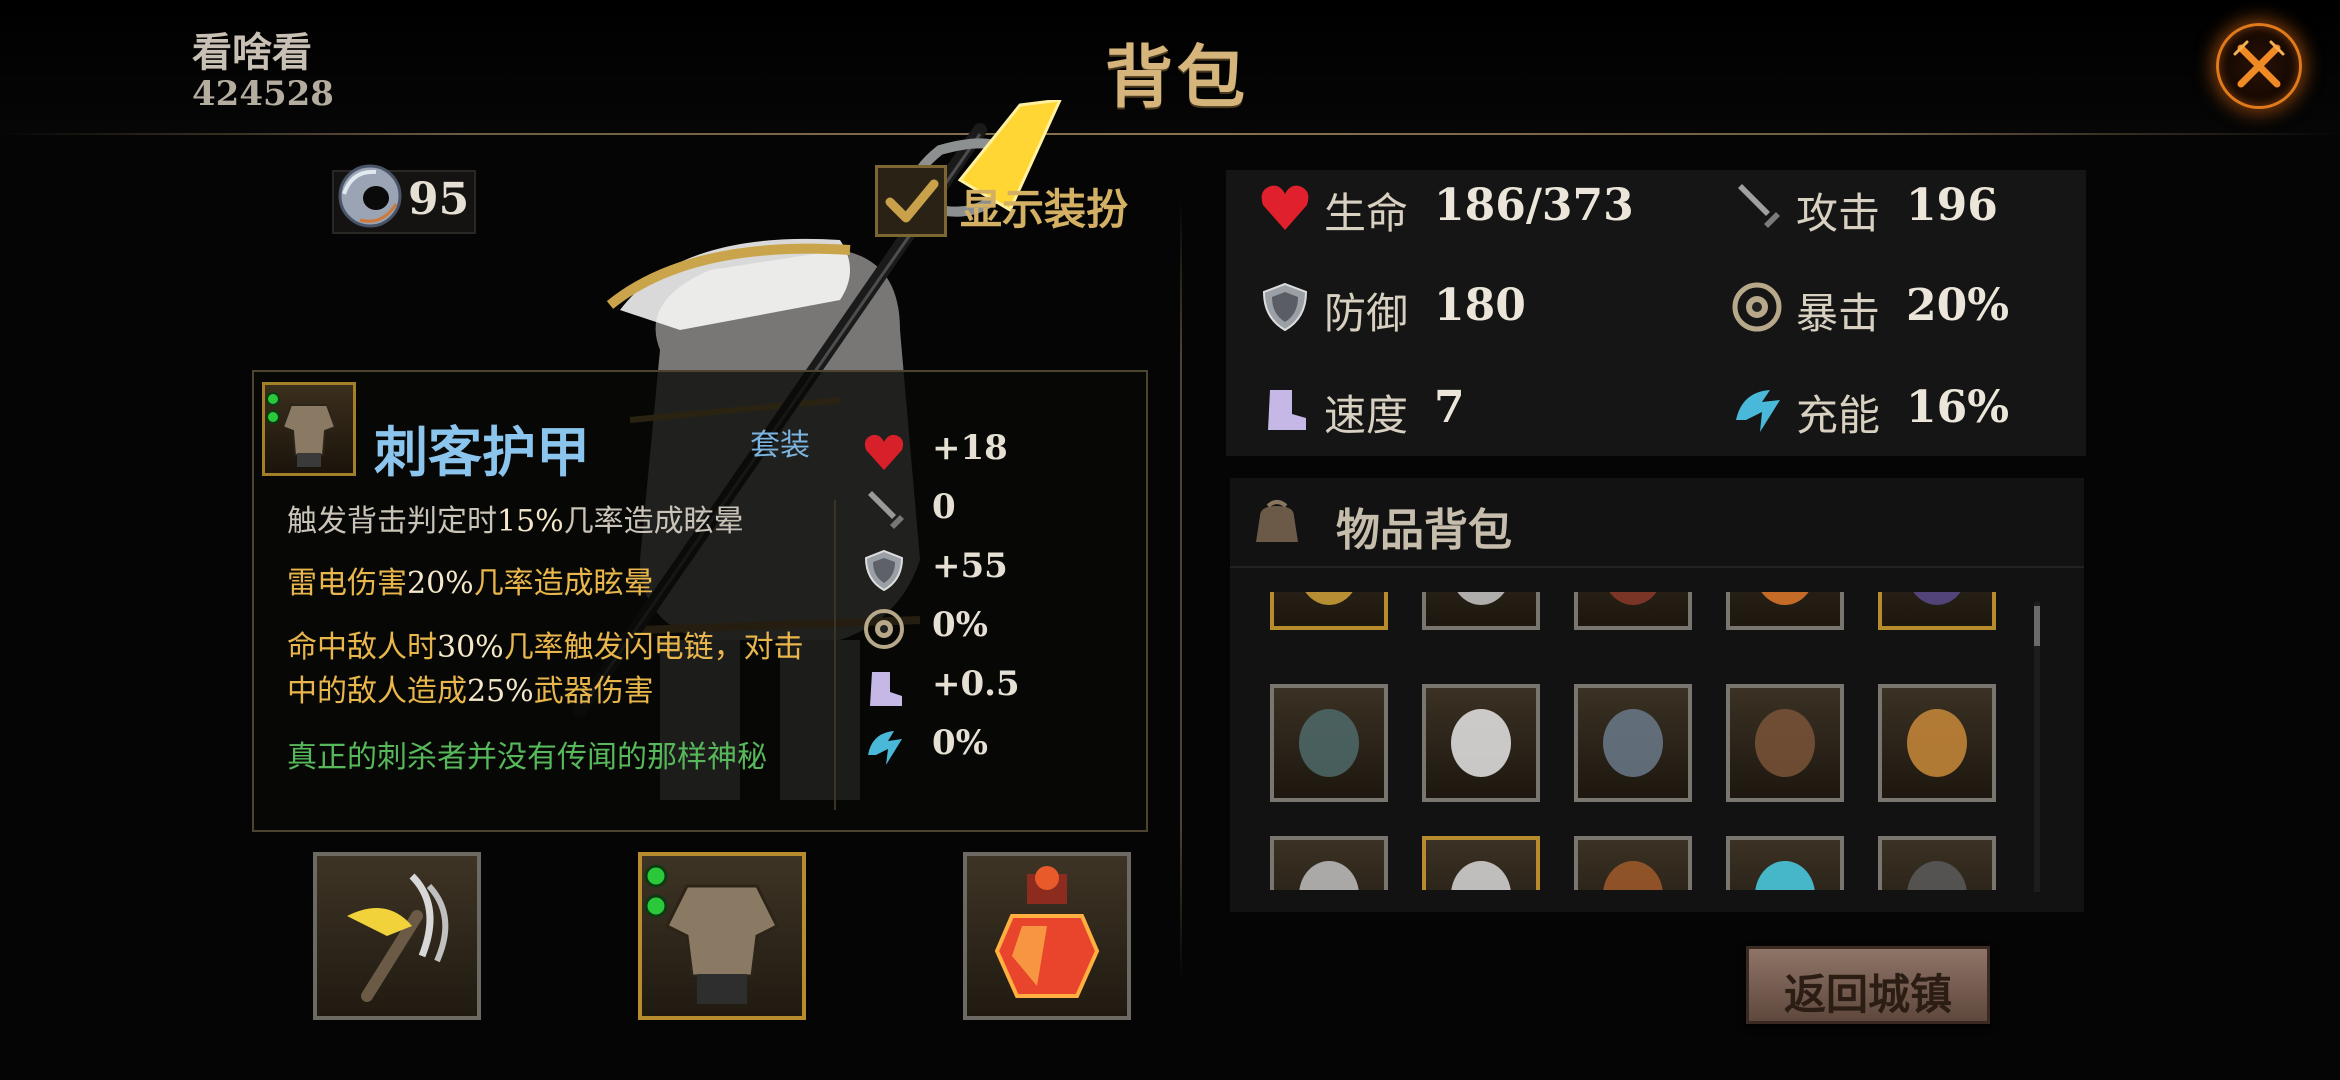 This screenshot has height=1080, width=2340. What do you see at coordinates (263, 94) in the screenshot?
I see `player-id: 424528` at bounding box center [263, 94].